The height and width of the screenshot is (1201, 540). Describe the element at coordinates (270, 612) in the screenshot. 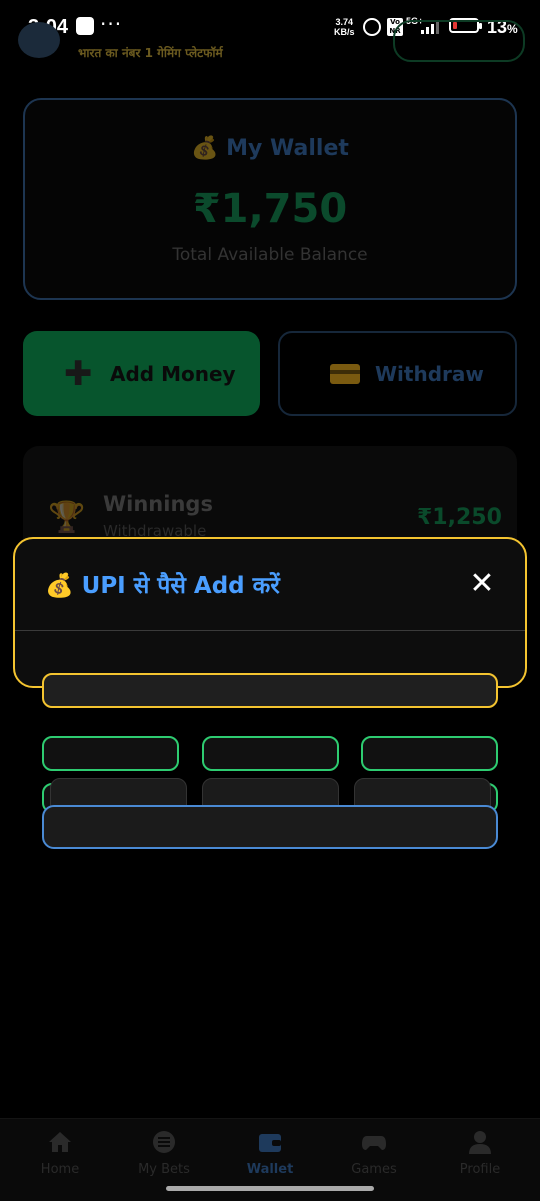

I see `upi-add-money-modal` at that location.